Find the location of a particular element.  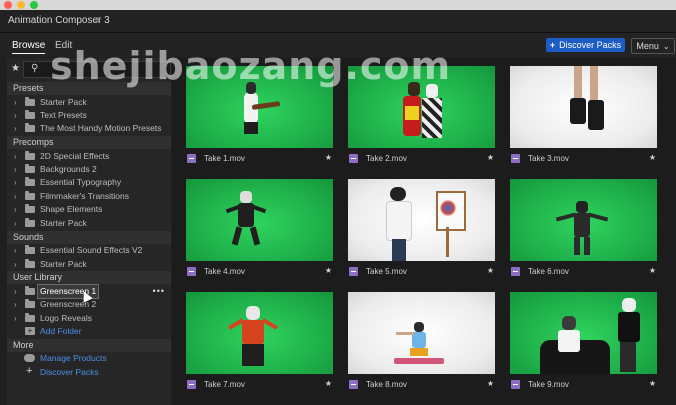

video-caption: Take 9.mov ★ is located at coordinates (583, 385).